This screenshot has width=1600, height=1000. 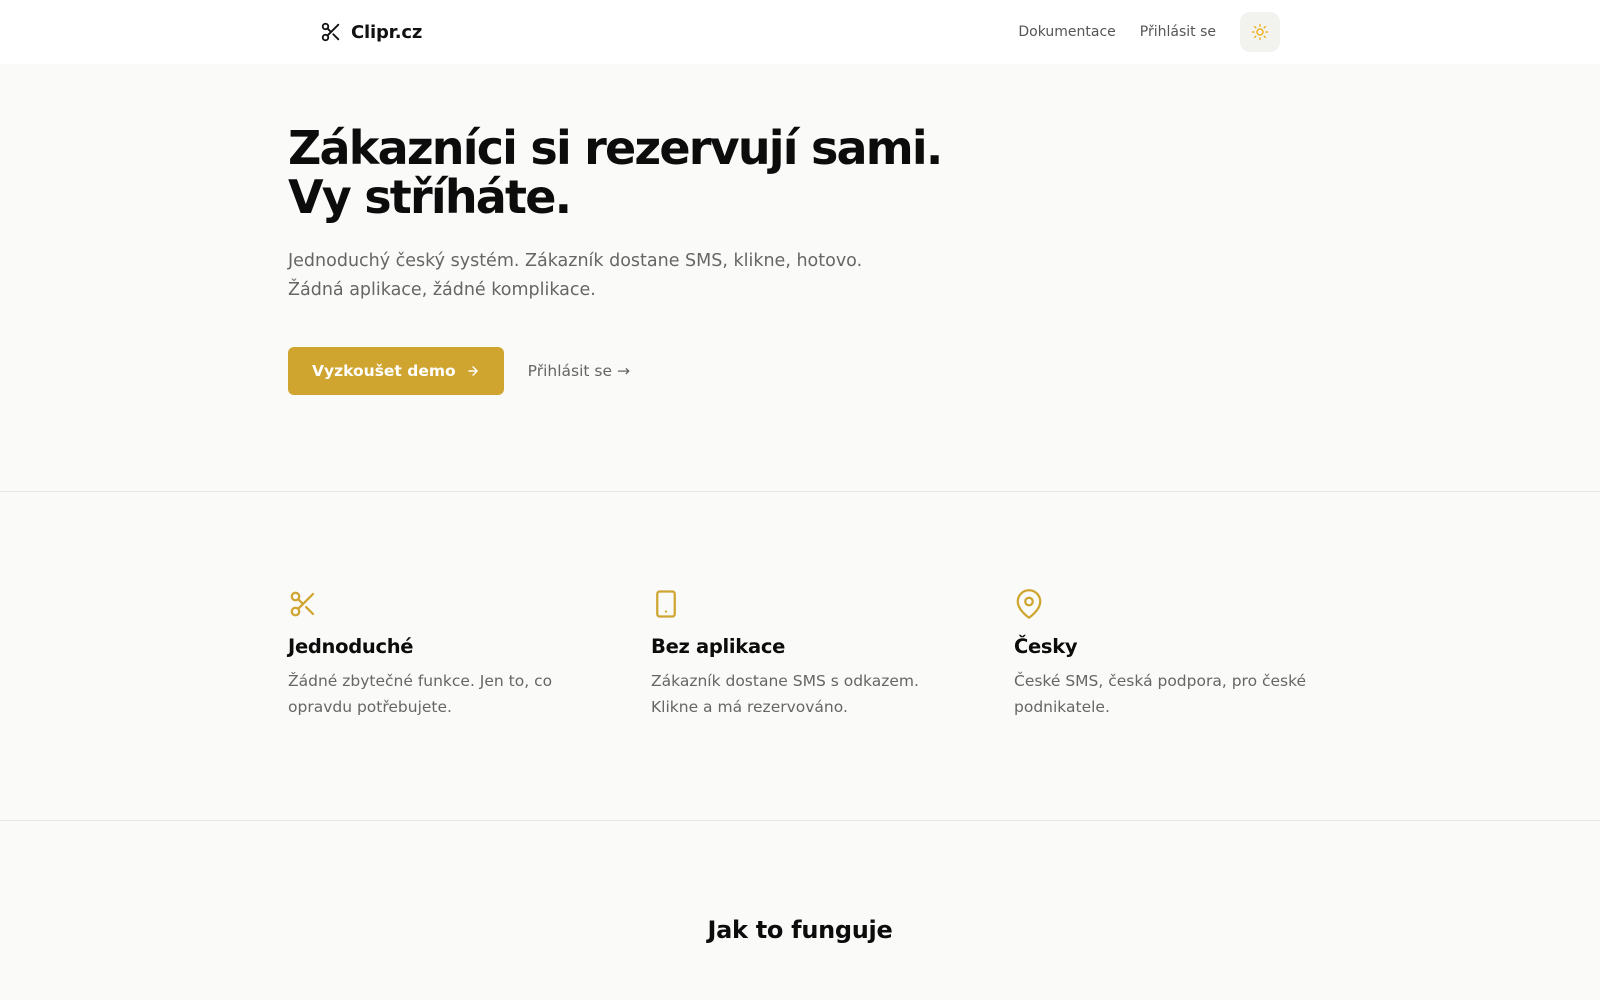 What do you see at coordinates (387, 32) in the screenshot?
I see `logo-text: Clipr.cz` at bounding box center [387, 32].